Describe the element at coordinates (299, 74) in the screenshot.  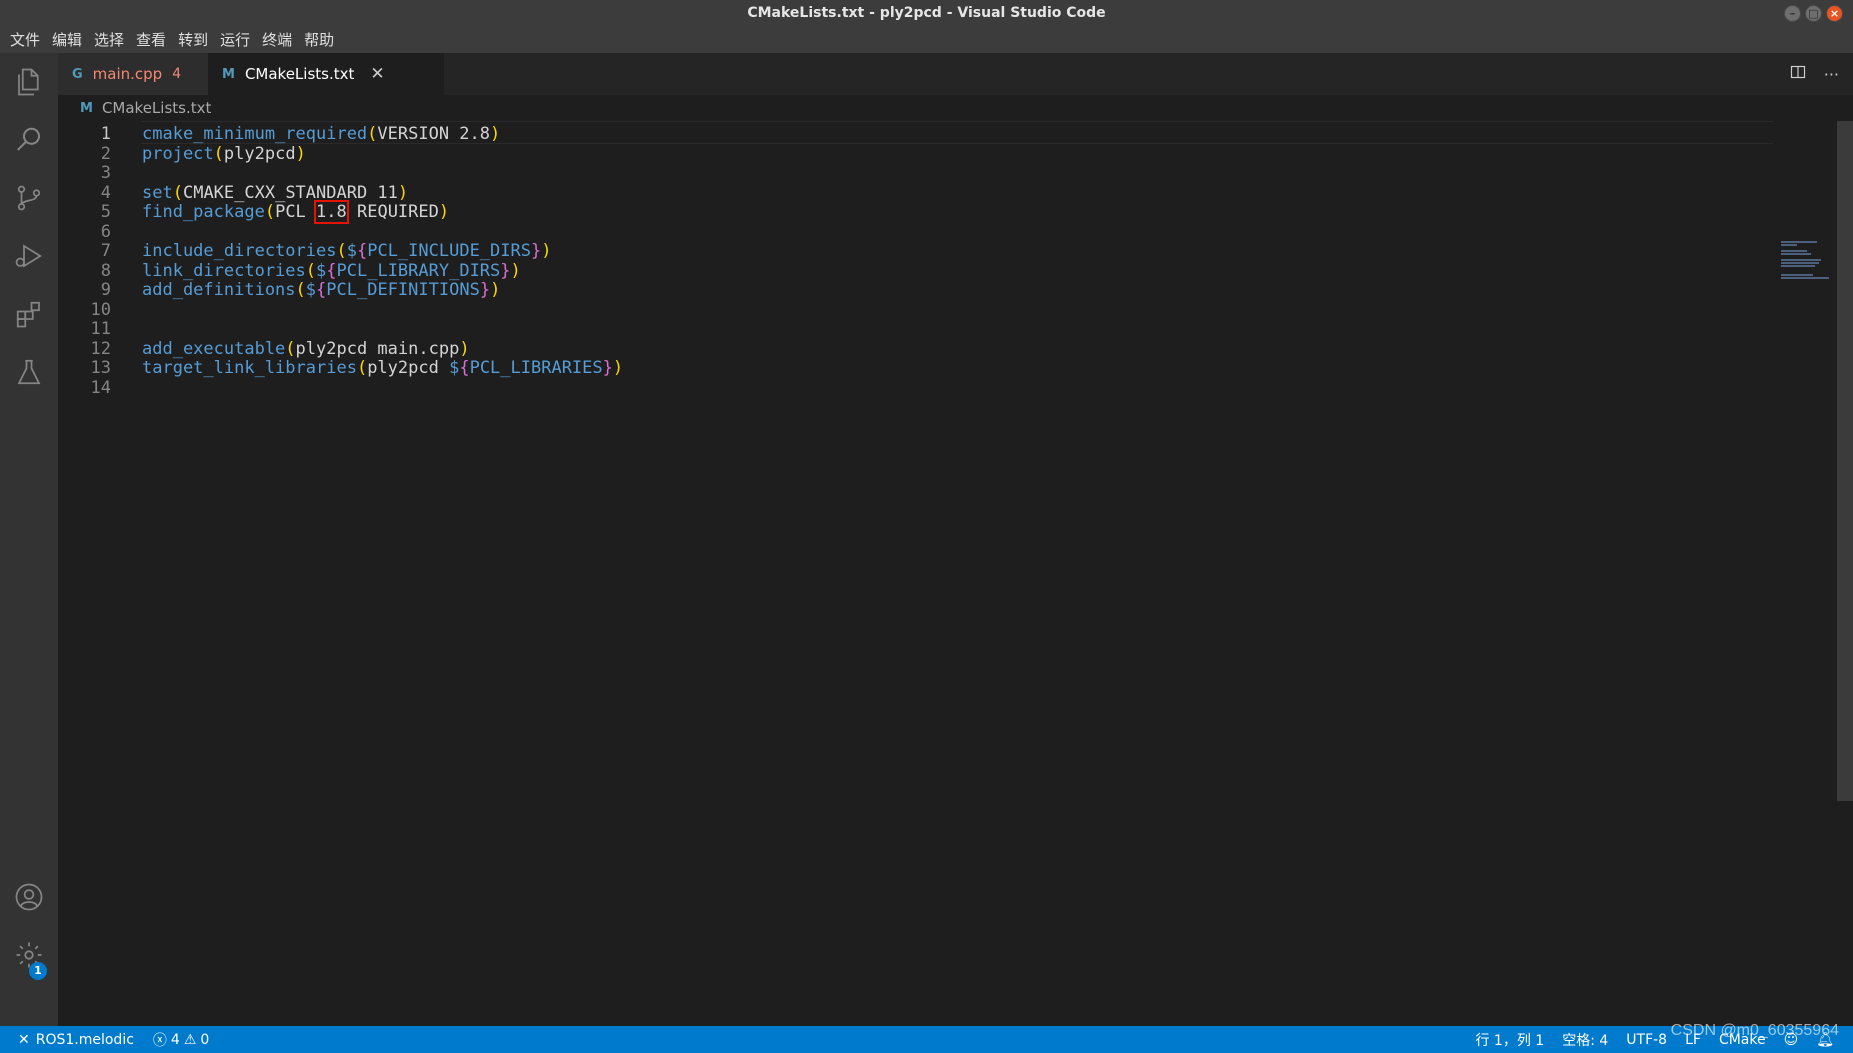
I see `tab-label: CMakeLists.txt` at that location.